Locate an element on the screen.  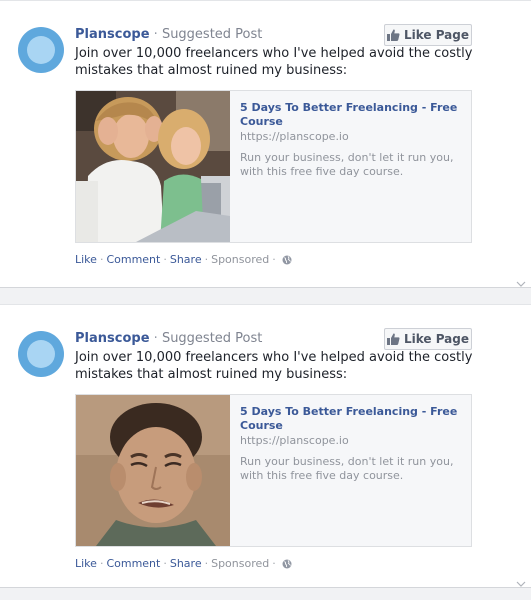
stressed-women-photo is located at coordinates (153, 166).